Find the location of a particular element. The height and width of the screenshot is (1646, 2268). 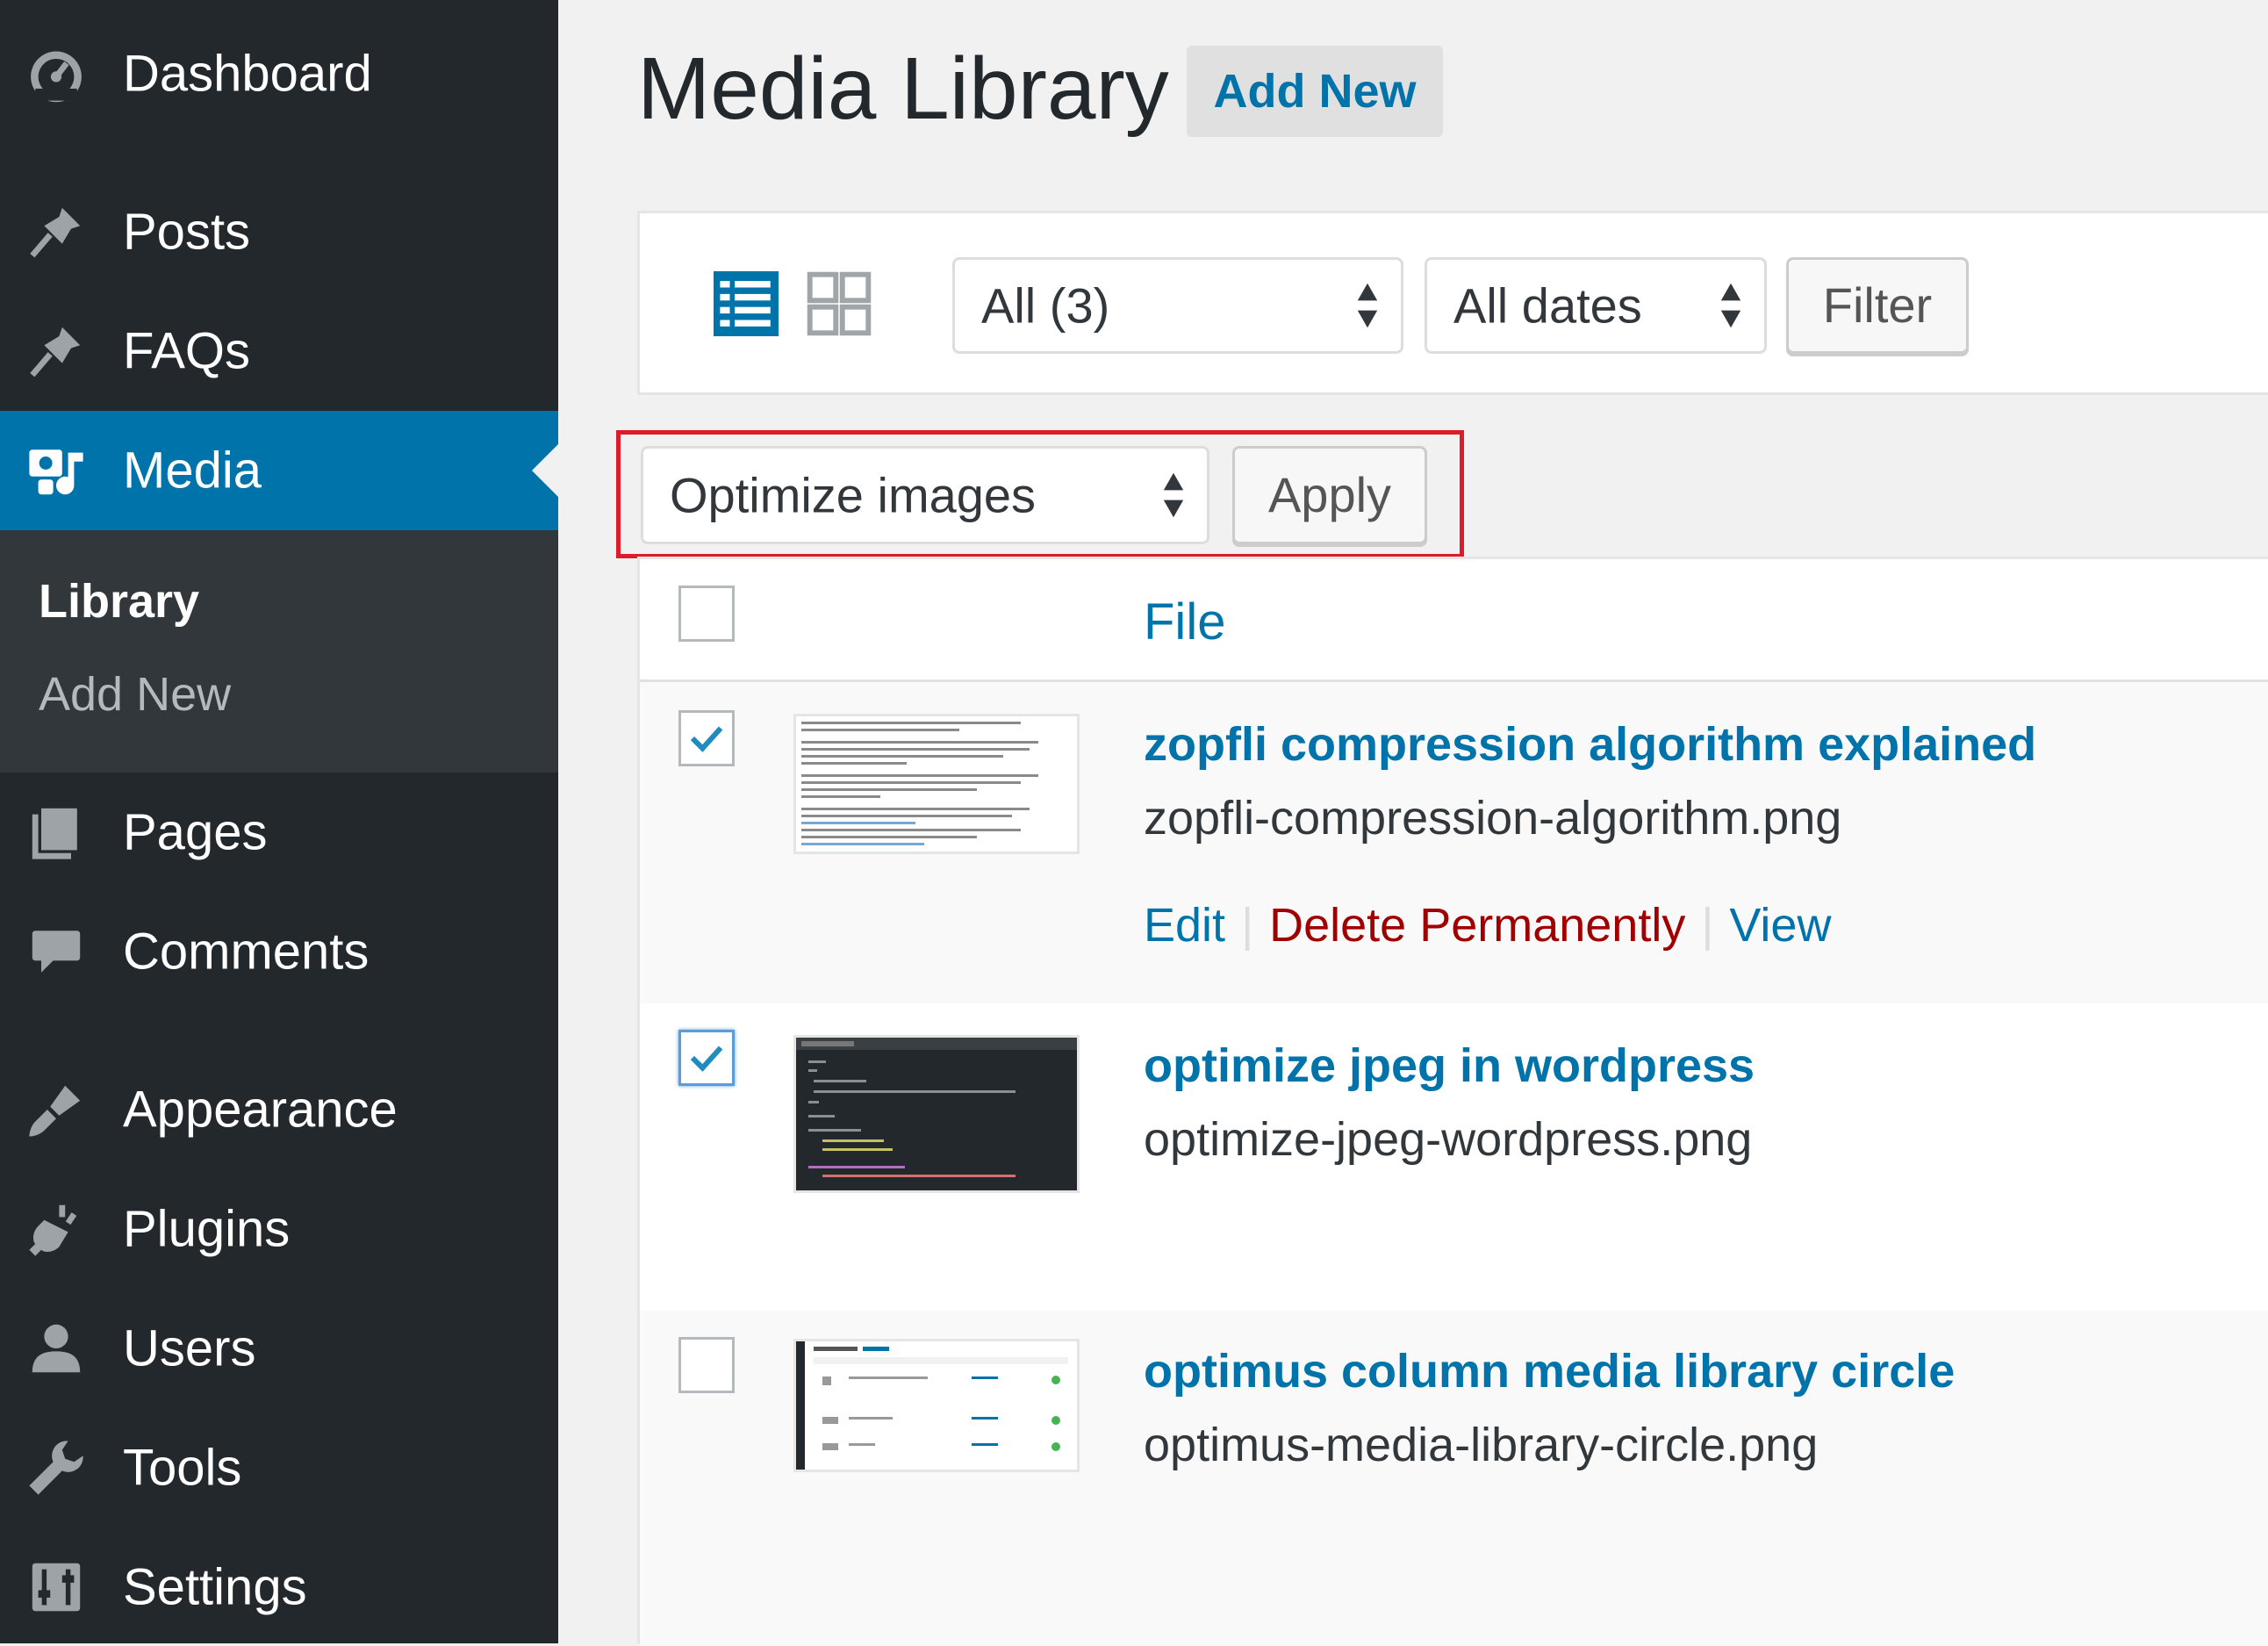

column-header-file: File is located at coordinates (1184, 622).